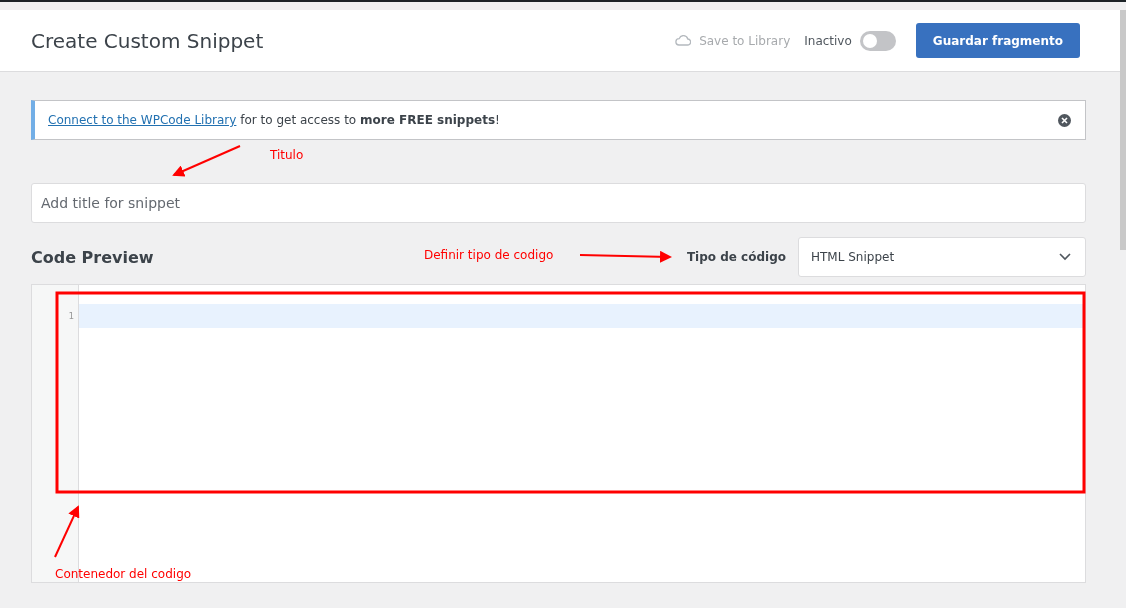  I want to click on code-type-label: Tipo de código, so click(736, 257).